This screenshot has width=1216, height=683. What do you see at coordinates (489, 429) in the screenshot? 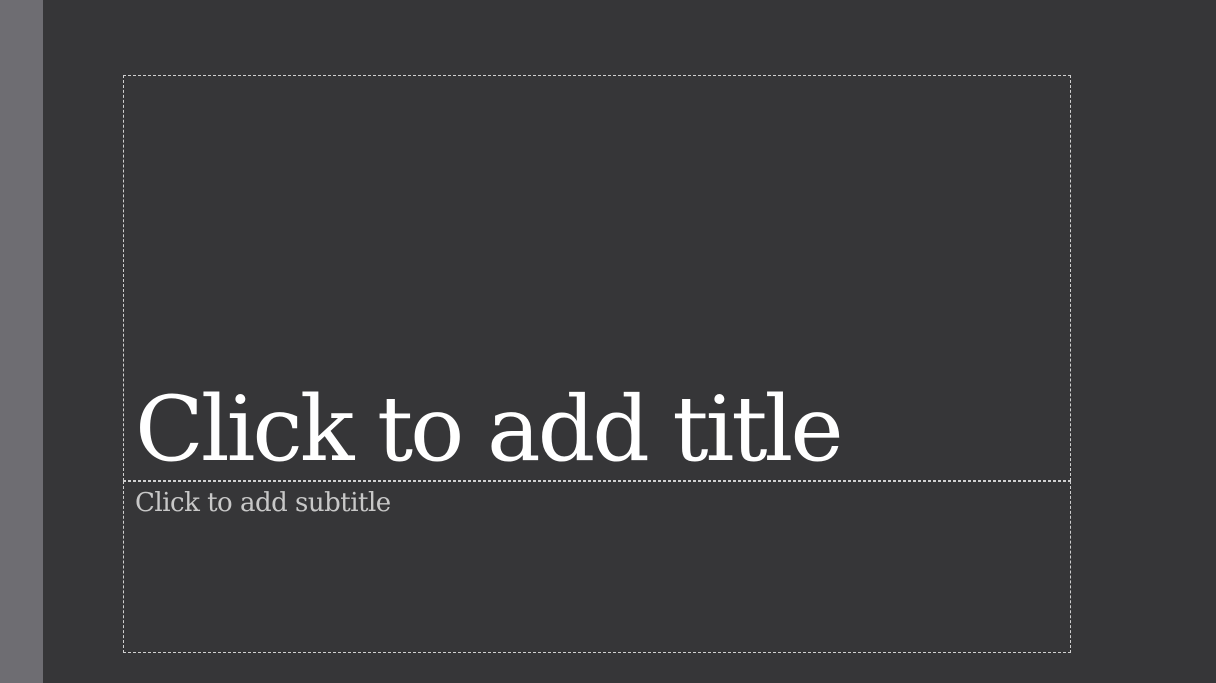
I see `title-placeholder-text: Click to add title` at bounding box center [489, 429].